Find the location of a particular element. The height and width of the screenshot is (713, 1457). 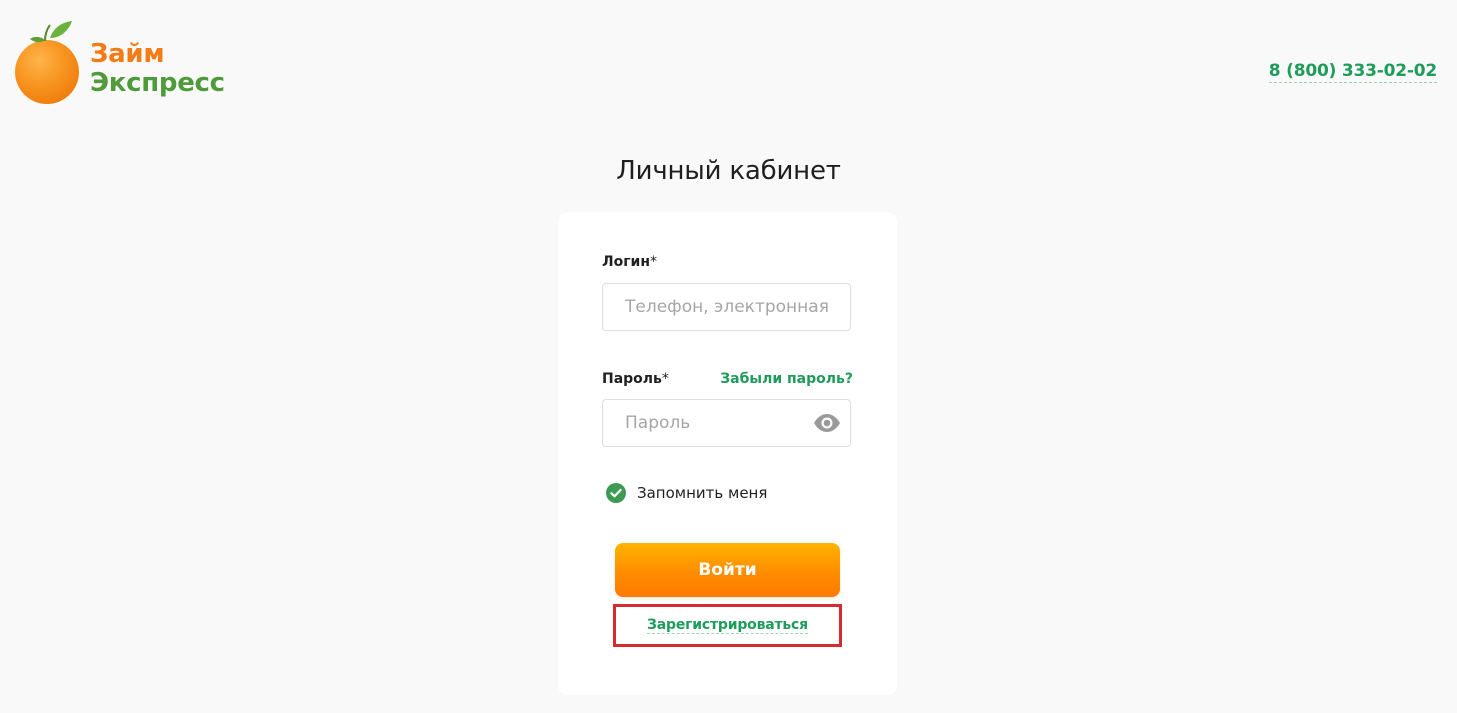

logo-text: Займ Экспресс is located at coordinates (157, 69).